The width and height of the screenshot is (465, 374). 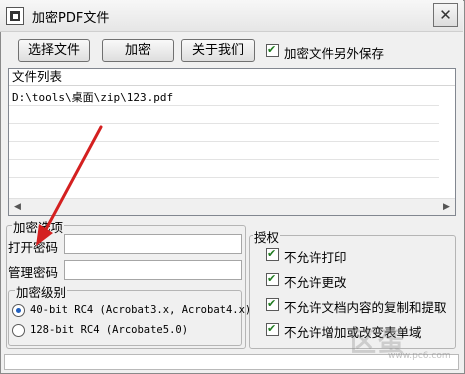 I want to click on title-bar: 加密PDF文件 ✕, so click(x=231, y=16).